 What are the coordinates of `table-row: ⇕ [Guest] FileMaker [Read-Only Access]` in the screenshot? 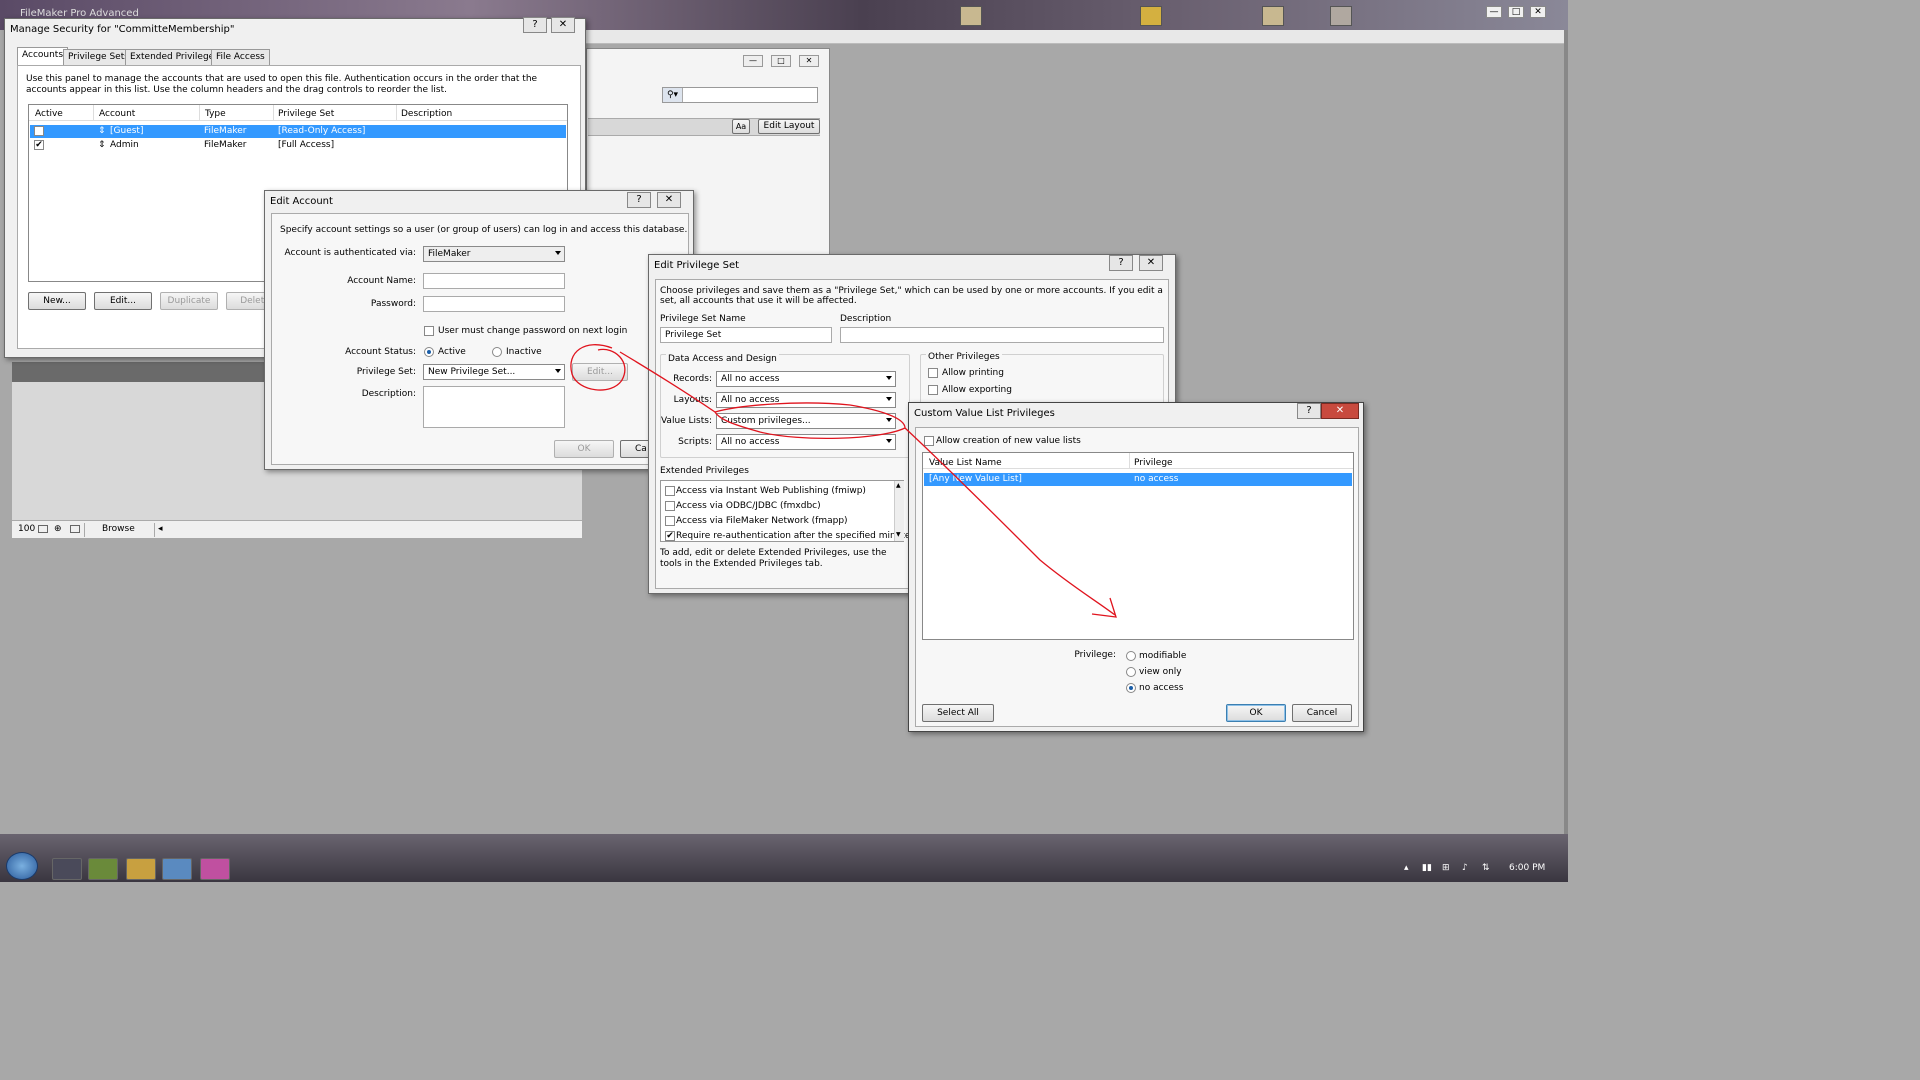 It's located at (298, 131).